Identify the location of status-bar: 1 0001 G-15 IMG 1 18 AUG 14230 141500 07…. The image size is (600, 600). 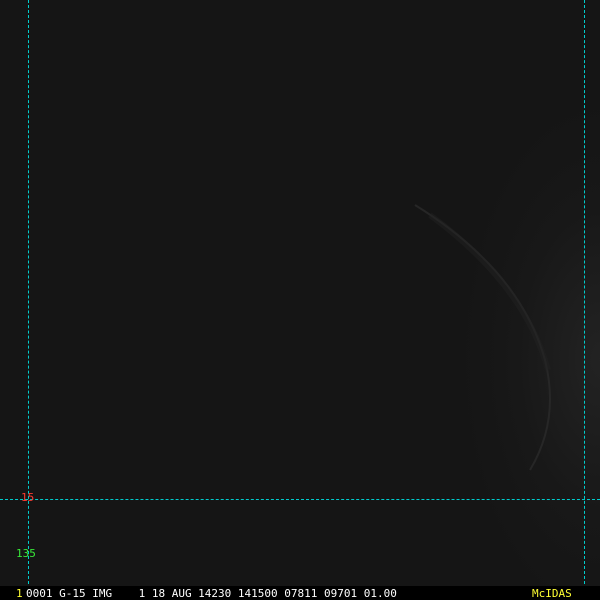
(300, 593).